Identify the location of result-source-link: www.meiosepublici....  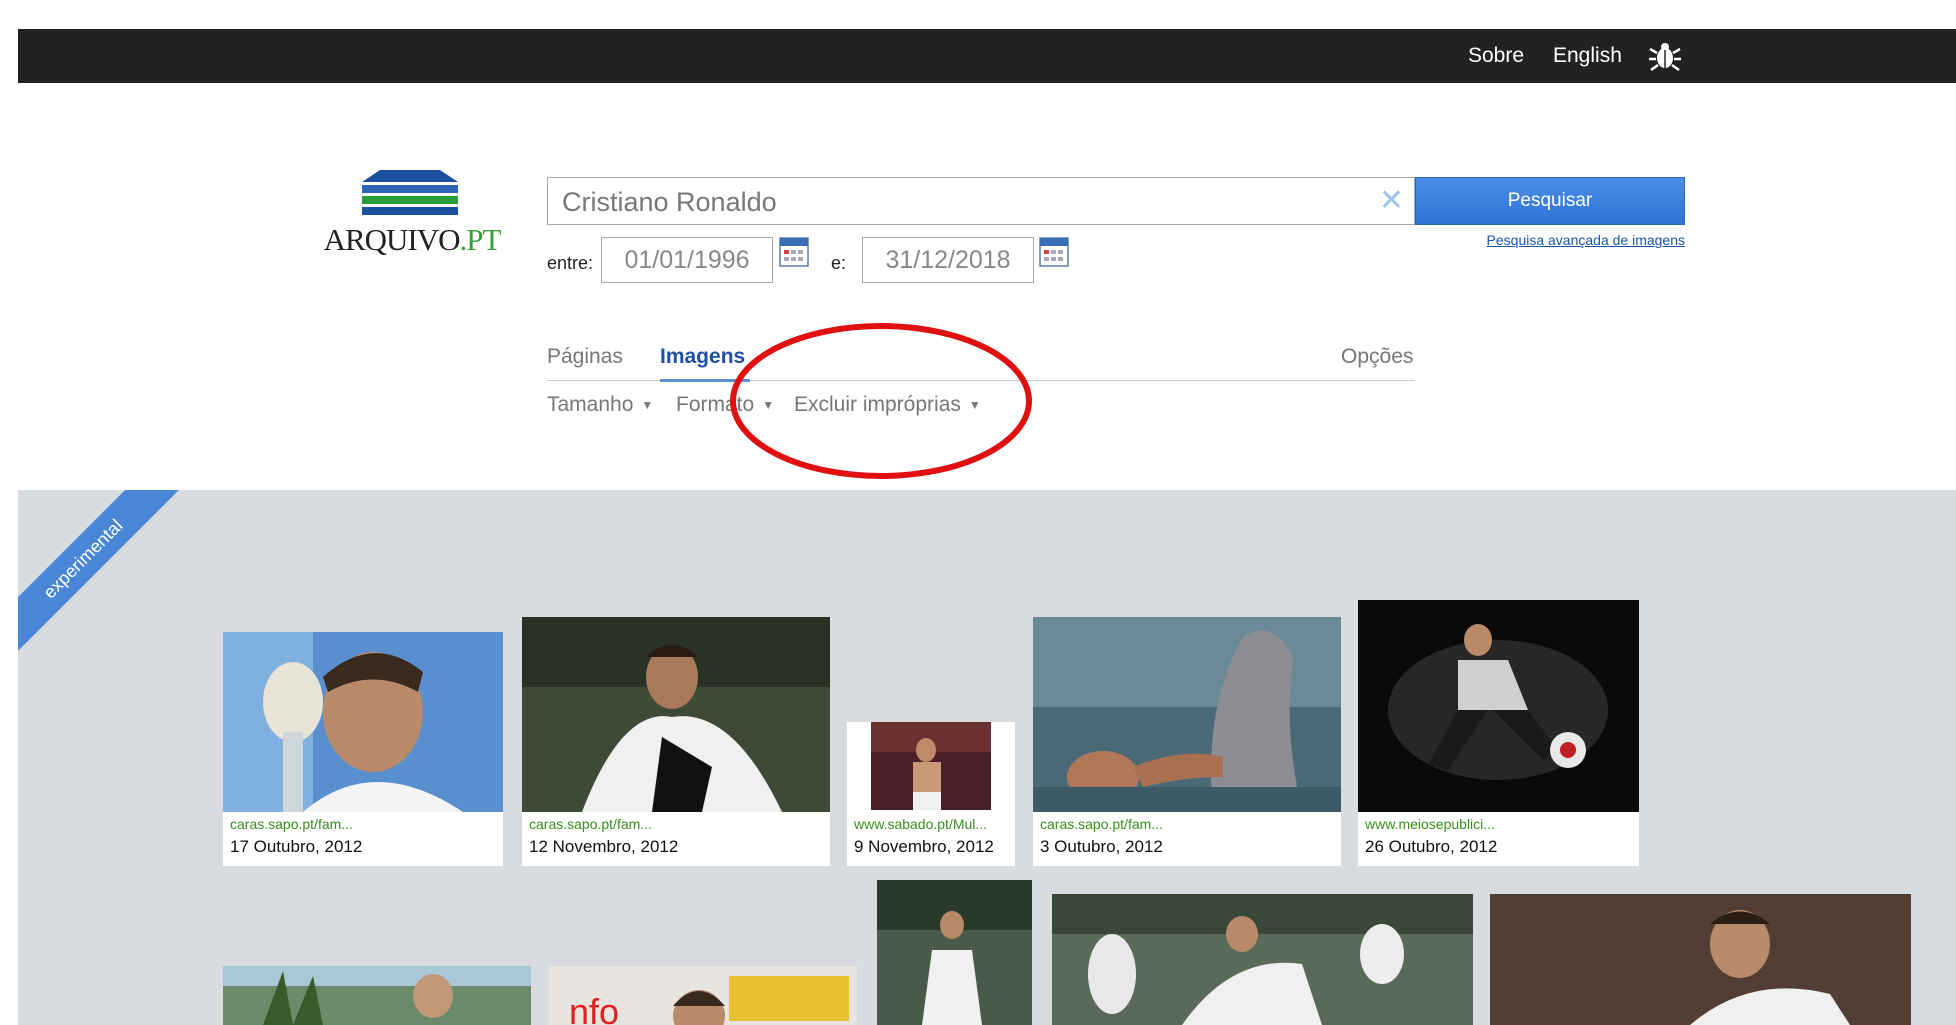
(1498, 824).